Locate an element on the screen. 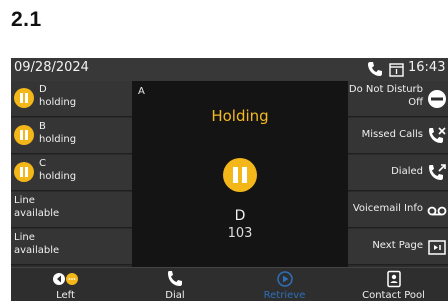 This screenshot has width=448, height=301. caller-name: D is located at coordinates (240, 216).